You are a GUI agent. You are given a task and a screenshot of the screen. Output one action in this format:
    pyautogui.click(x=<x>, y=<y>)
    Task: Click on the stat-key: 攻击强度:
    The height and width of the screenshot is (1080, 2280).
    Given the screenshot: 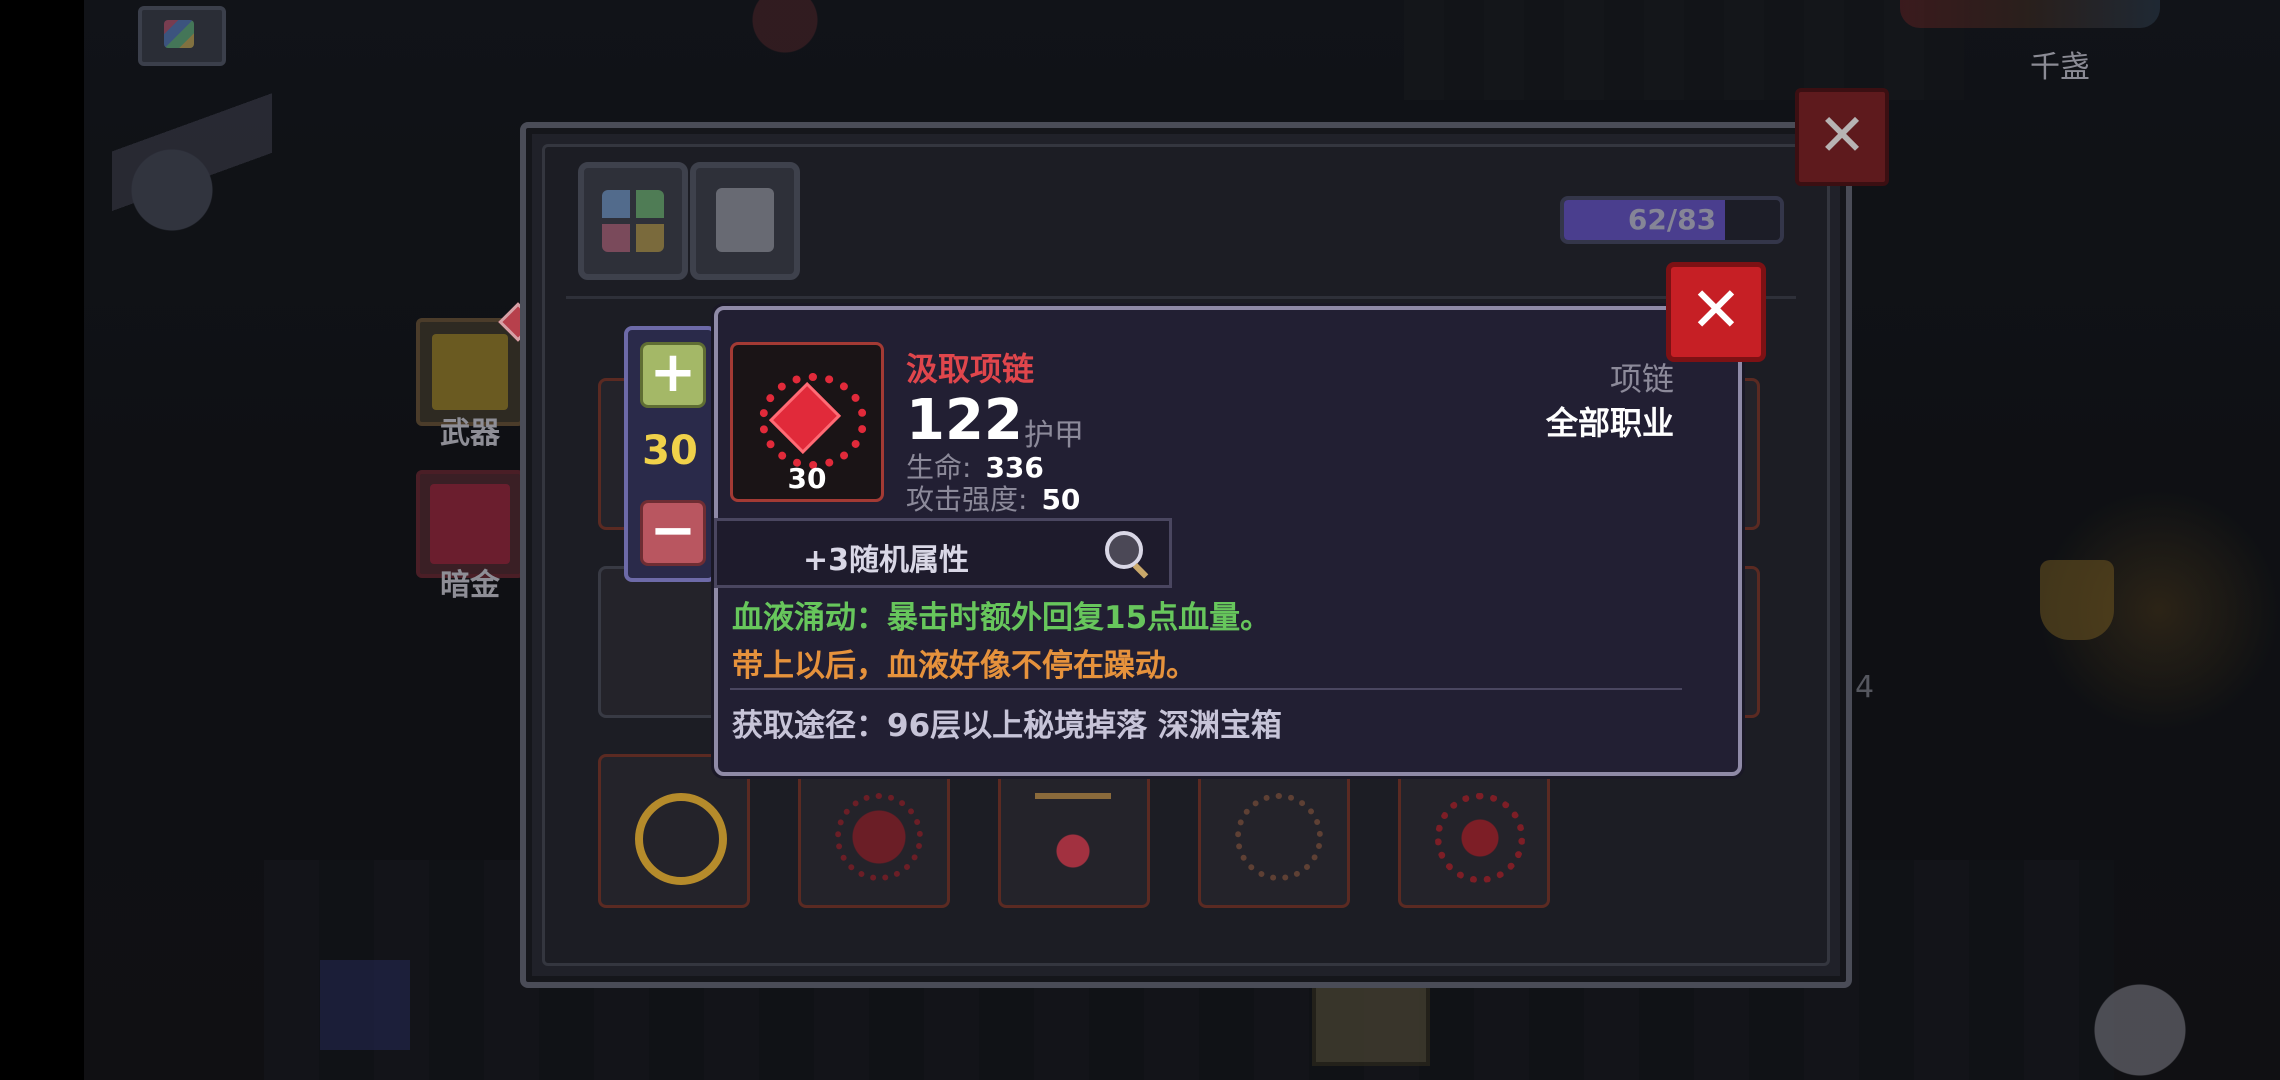 What is the action you would take?
    pyautogui.click(x=967, y=499)
    